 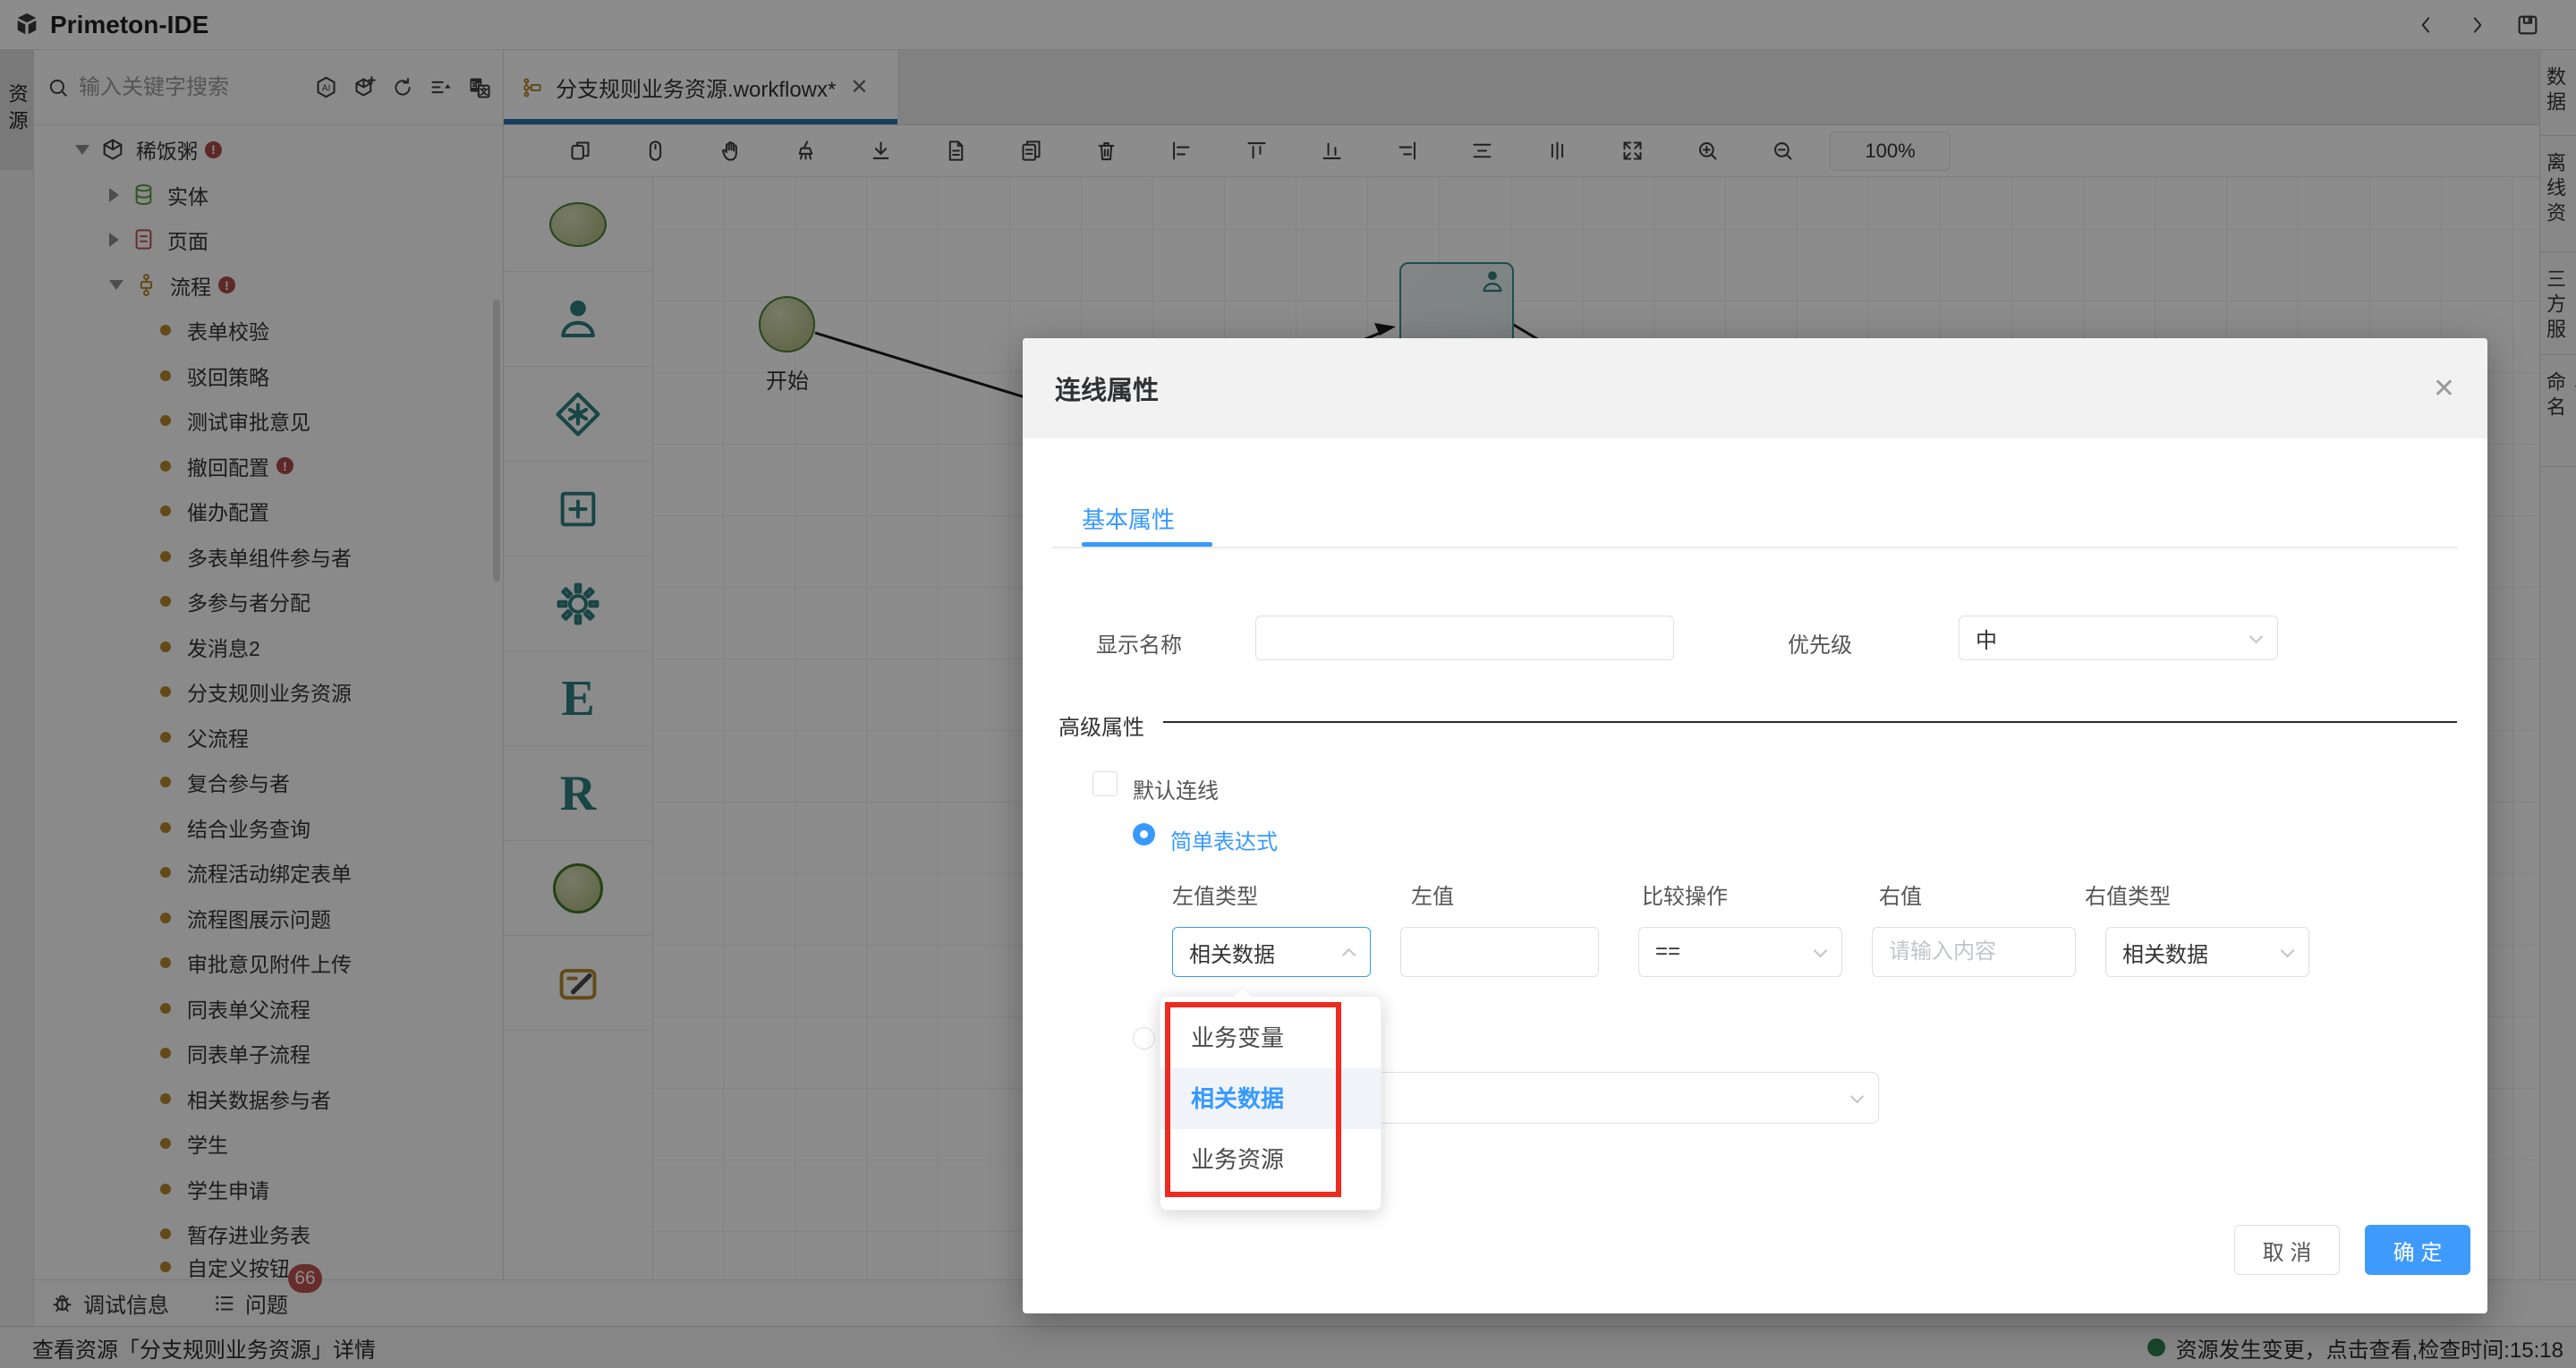 What do you see at coordinates (1820, 645) in the screenshot?
I see `priority-label: 优先级` at bounding box center [1820, 645].